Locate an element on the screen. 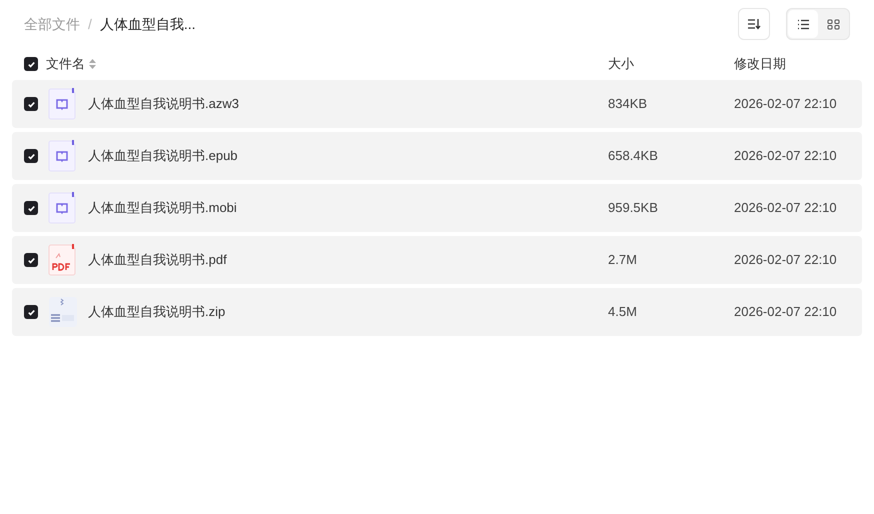 The width and height of the screenshot is (874, 514). file-row: 人体血型自我说明书.mobi 959.5KB 2026-02-07 22:10 is located at coordinates (437, 208).